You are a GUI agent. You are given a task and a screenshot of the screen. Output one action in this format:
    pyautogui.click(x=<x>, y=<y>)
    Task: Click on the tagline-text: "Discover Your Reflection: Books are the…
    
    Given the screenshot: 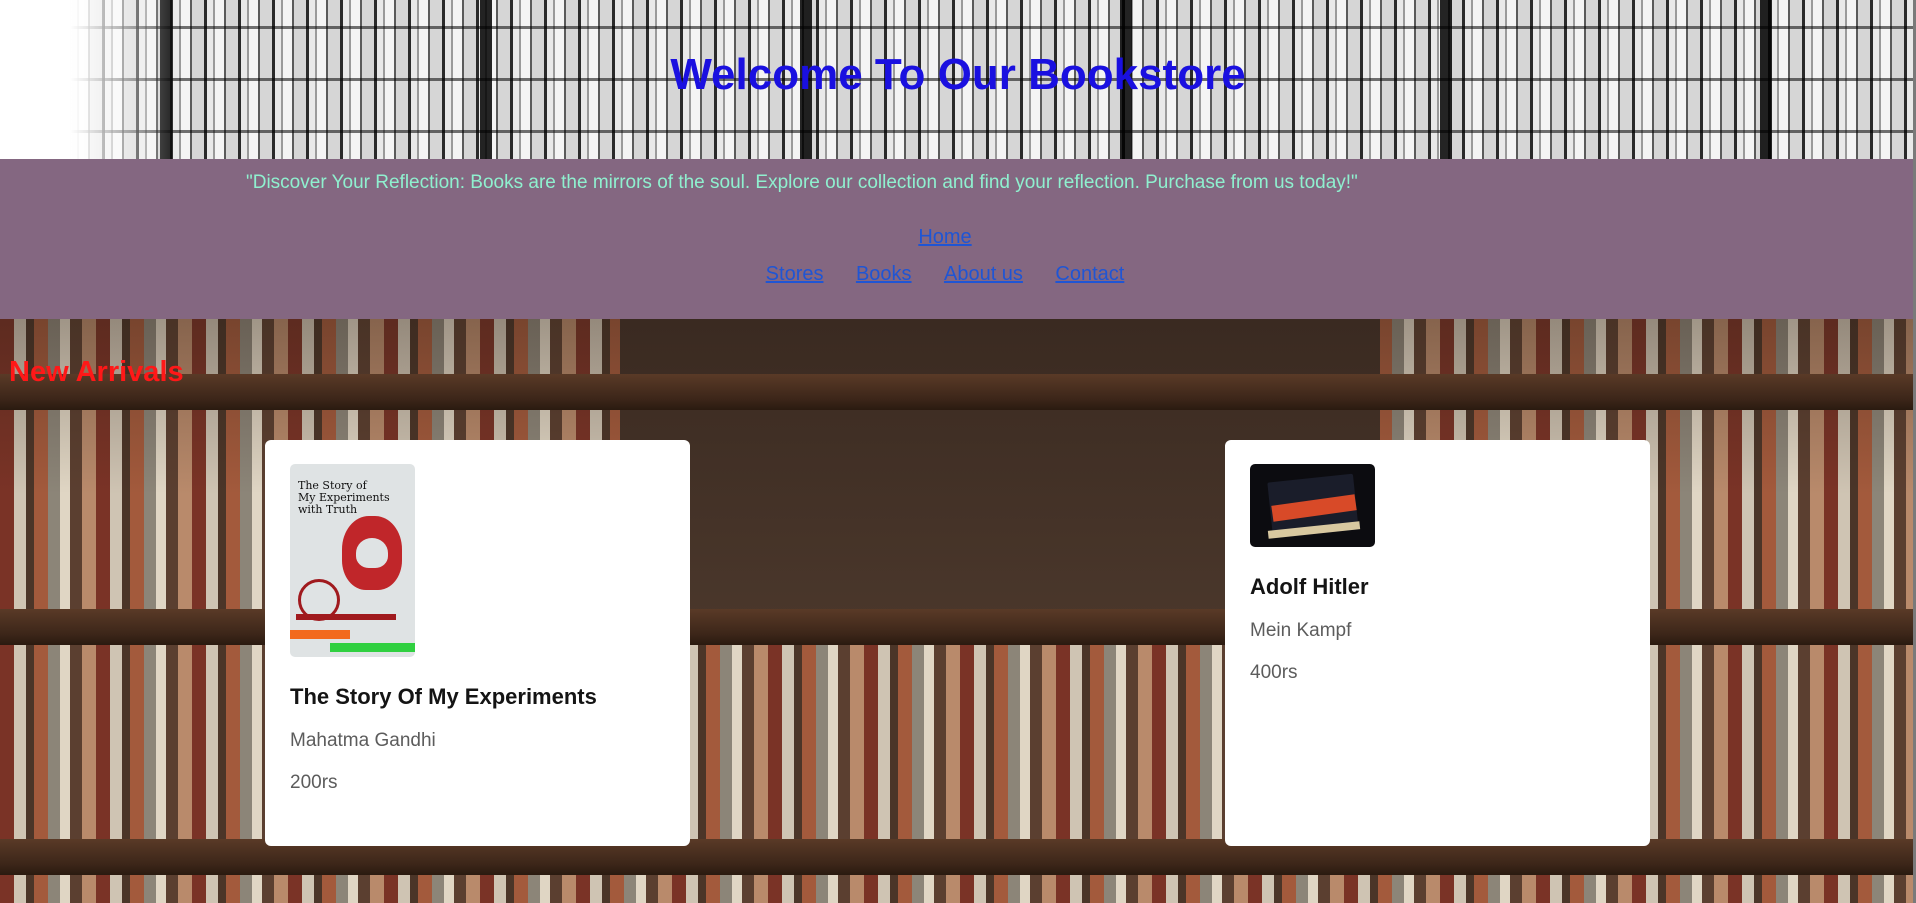 What is the action you would take?
    pyautogui.click(x=802, y=182)
    